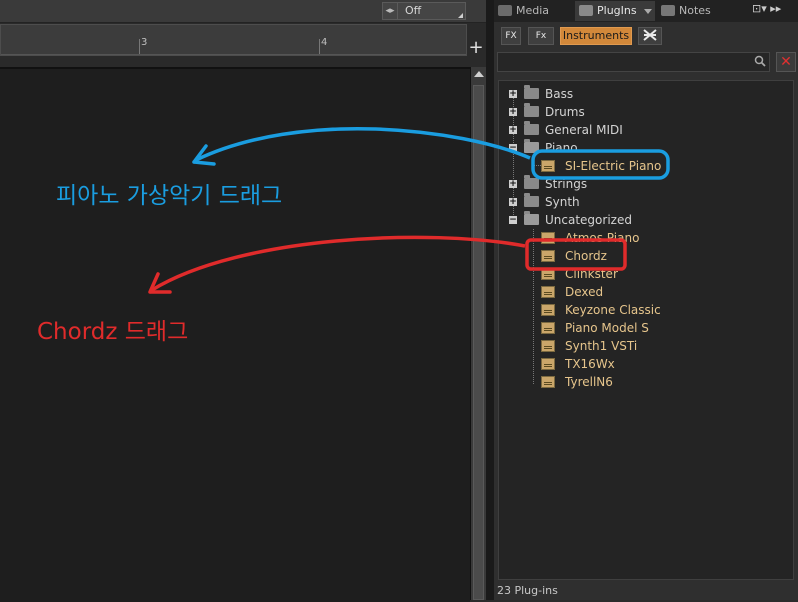 The height and width of the screenshot is (602, 798). I want to click on tree-item-label: TyrellN6, so click(589, 382).